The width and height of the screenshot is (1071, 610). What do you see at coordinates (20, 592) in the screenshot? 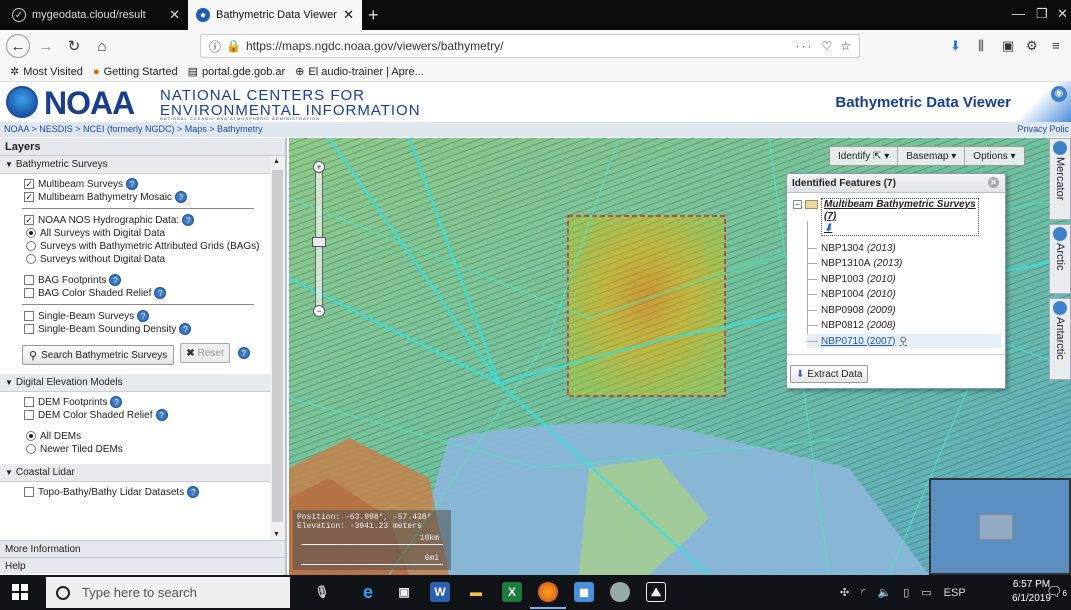
I see `windows-start-icon` at bounding box center [20, 592].